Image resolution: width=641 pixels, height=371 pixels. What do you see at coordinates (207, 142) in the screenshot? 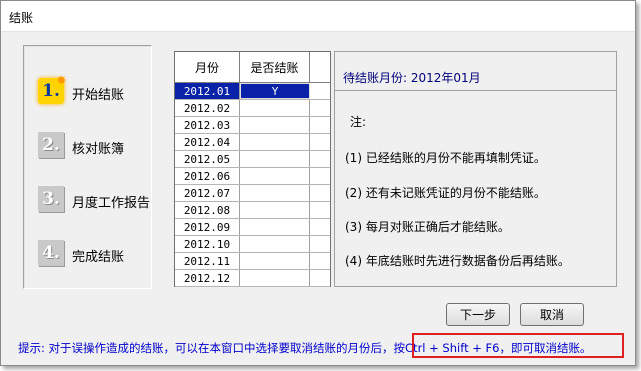
I see `month-cell: 2012.04` at bounding box center [207, 142].